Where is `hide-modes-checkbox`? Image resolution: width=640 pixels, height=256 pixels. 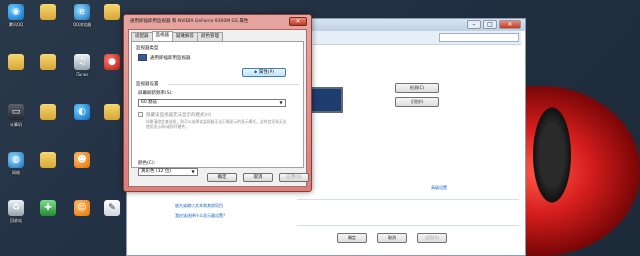
hide-modes-checkbox is located at coordinates (140, 114).